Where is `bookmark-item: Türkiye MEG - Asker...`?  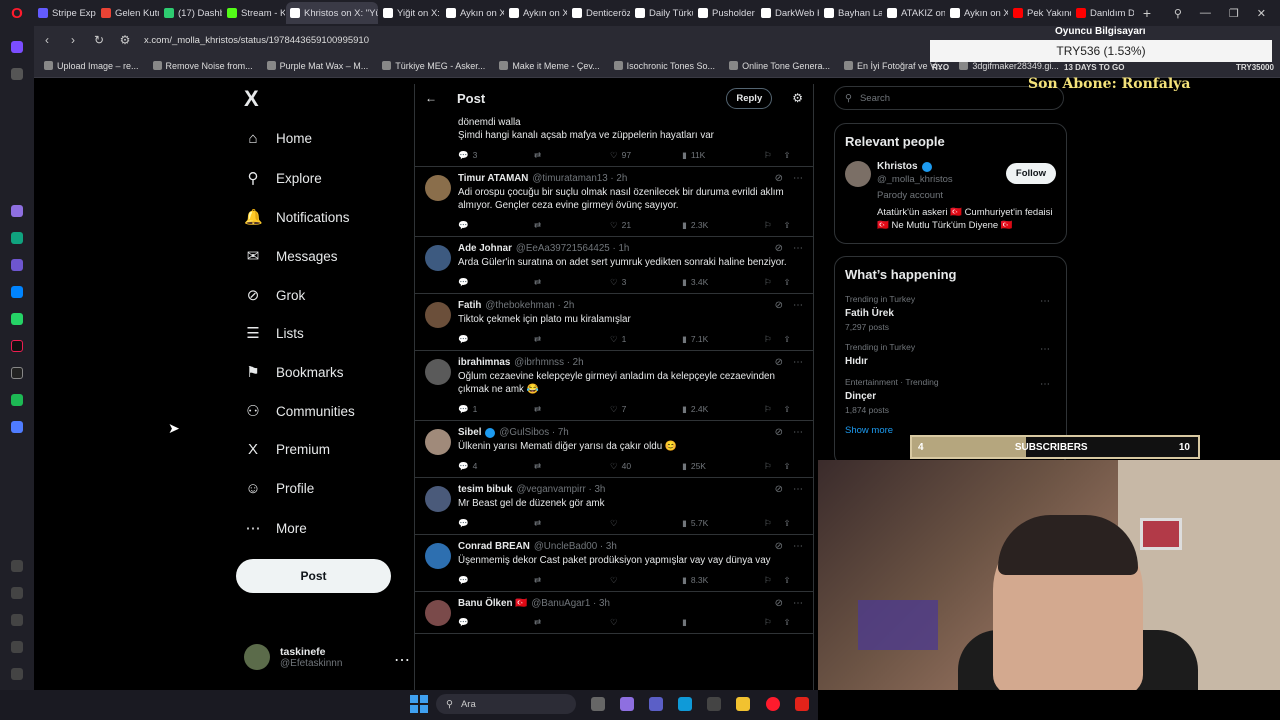 bookmark-item: Türkiye MEG - Asker... is located at coordinates (433, 66).